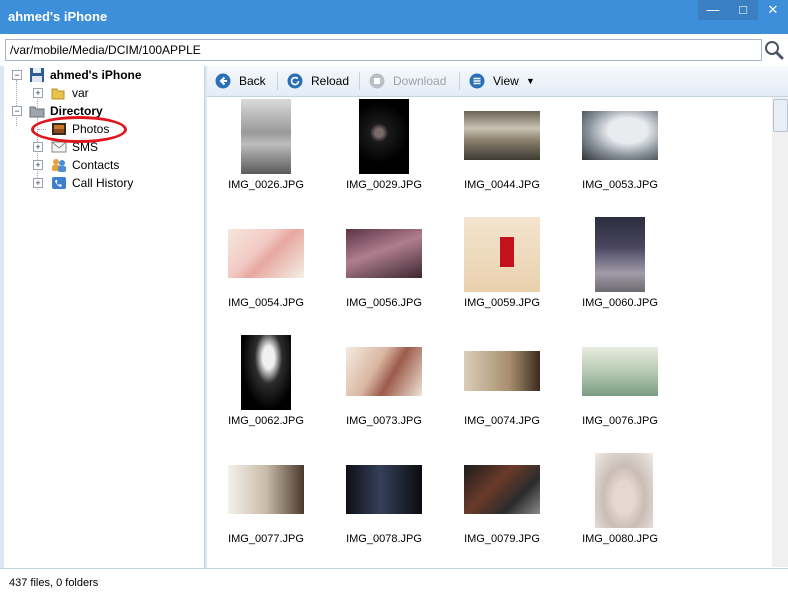 The image size is (788, 604). I want to click on device-icon, so click(37, 75).